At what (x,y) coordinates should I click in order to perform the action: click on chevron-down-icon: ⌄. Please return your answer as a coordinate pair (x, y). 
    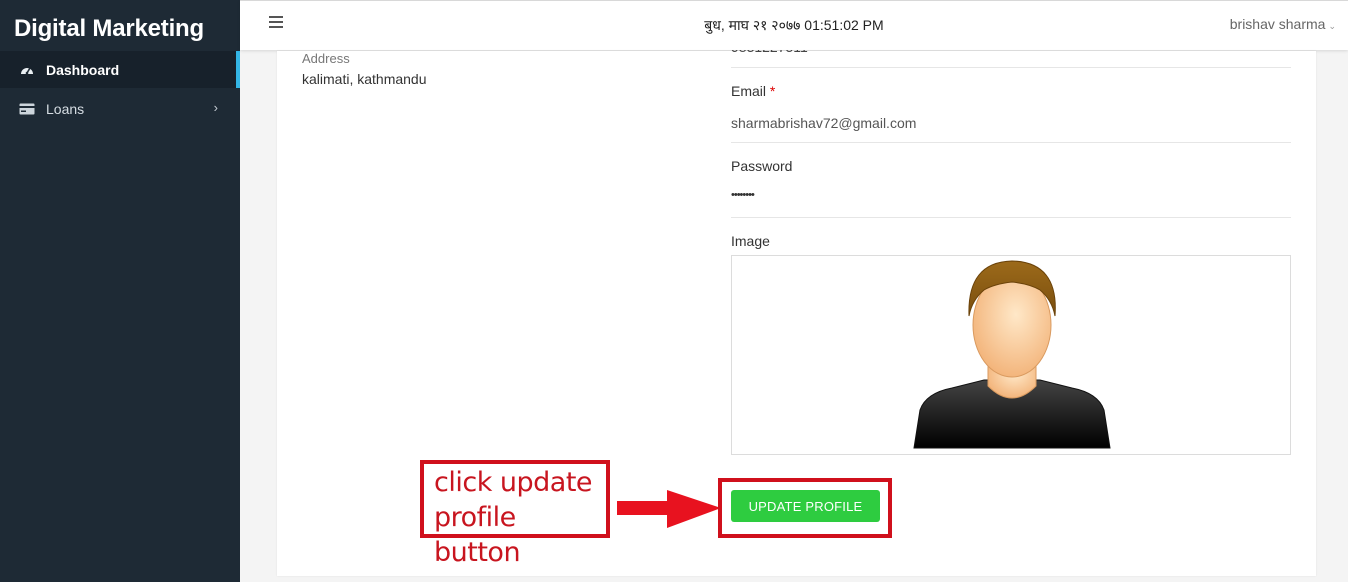
    Looking at the image, I should click on (1332, 26).